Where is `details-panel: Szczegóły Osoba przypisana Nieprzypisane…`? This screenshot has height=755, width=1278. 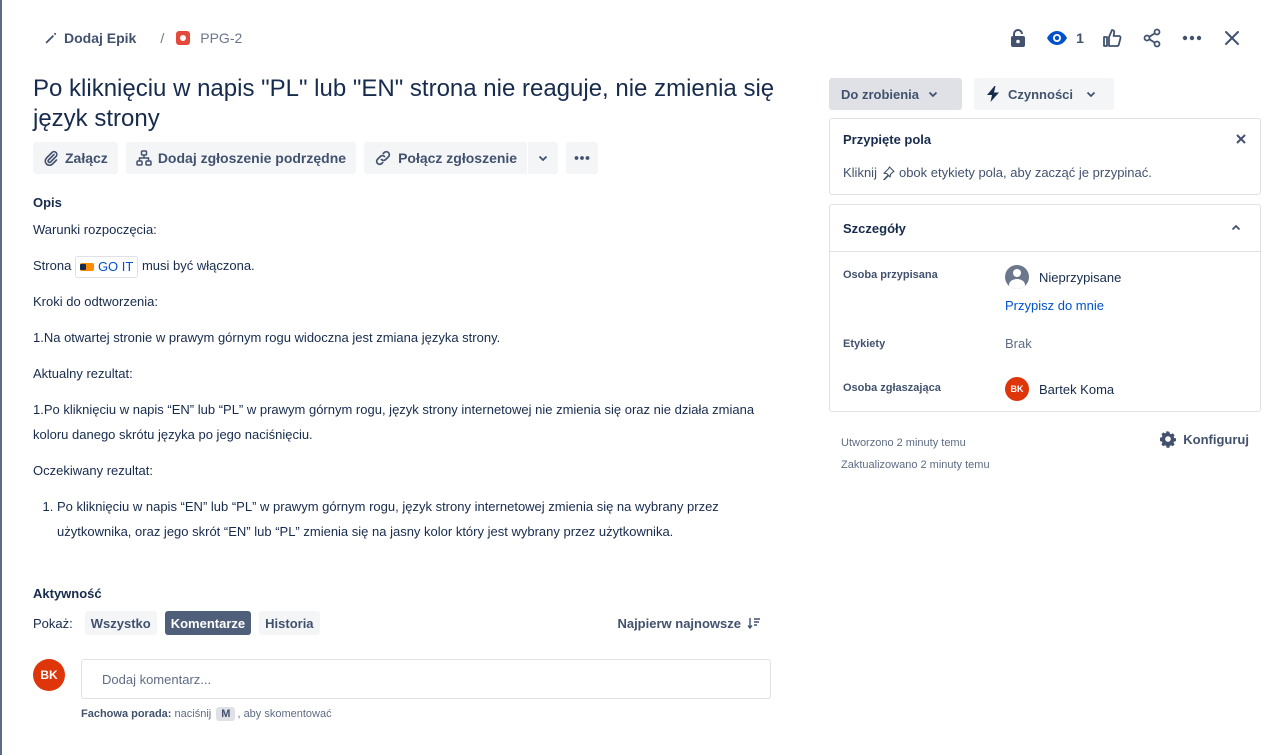
details-panel: Szczegóły Osoba przypisana Nieprzypisane… is located at coordinates (1045, 308).